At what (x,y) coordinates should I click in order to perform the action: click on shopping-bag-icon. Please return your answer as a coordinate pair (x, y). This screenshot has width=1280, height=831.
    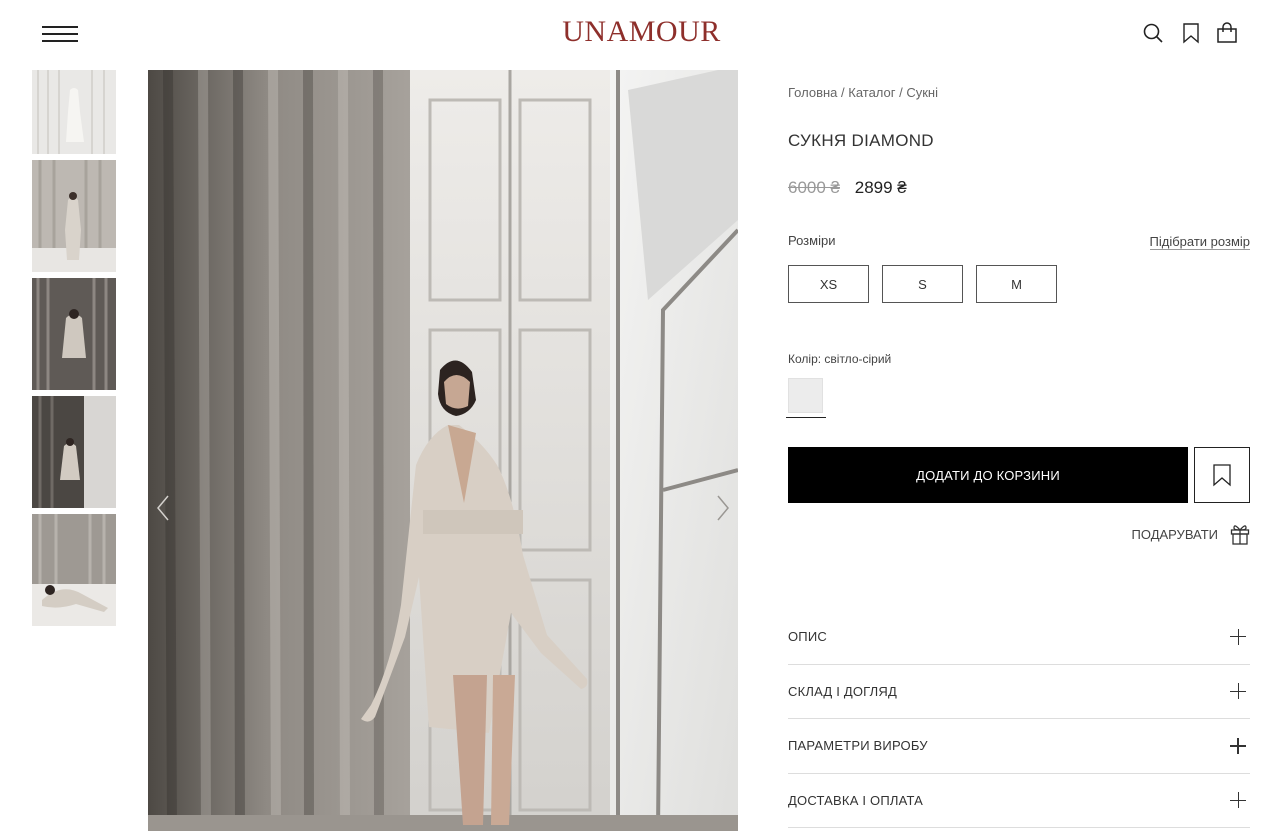
    Looking at the image, I should click on (1227, 33).